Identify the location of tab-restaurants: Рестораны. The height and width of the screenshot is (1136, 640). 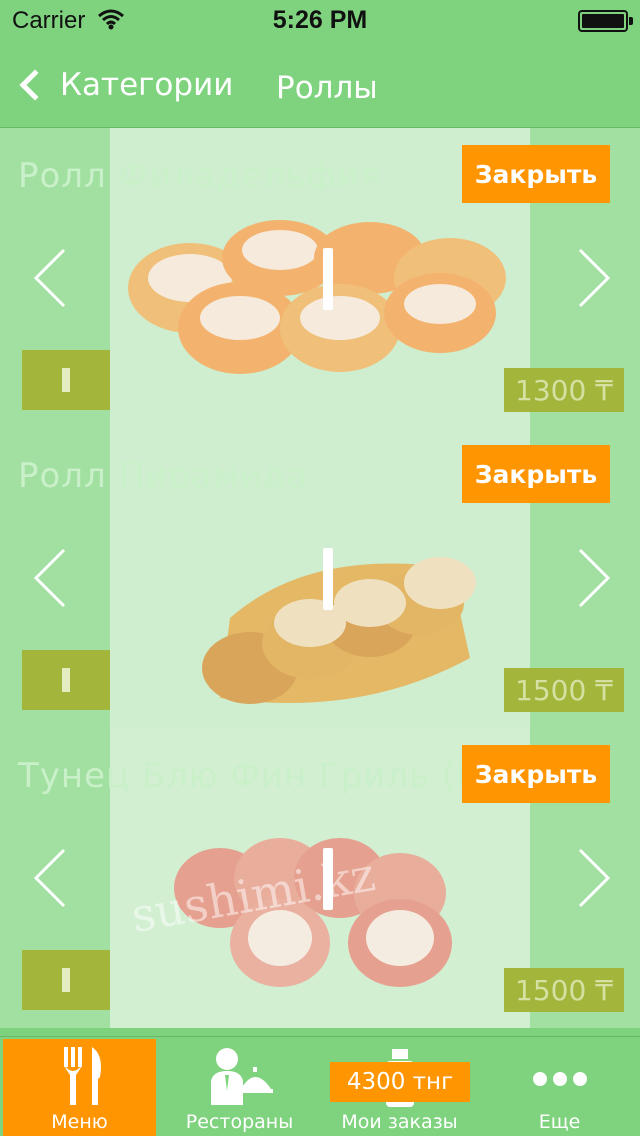
(239, 1087).